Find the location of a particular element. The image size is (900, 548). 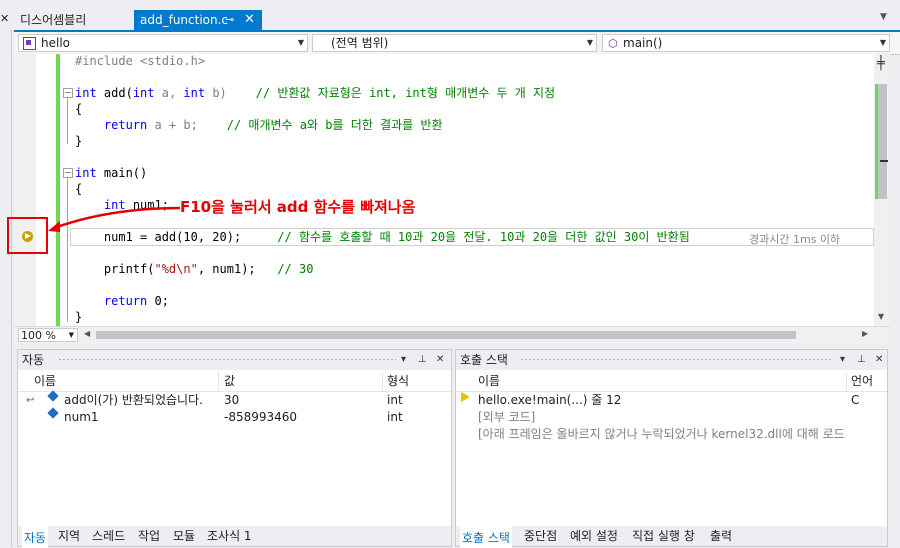

tab-threads: 스레드 is located at coordinates (108, 536).